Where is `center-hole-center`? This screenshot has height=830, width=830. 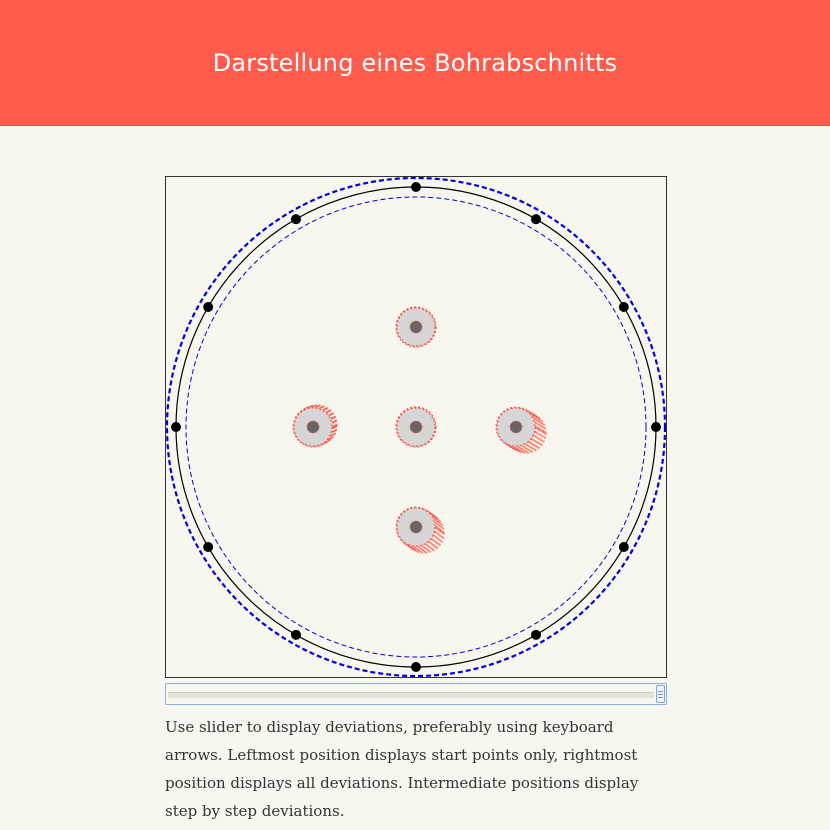
center-hole-center is located at coordinates (416, 427).